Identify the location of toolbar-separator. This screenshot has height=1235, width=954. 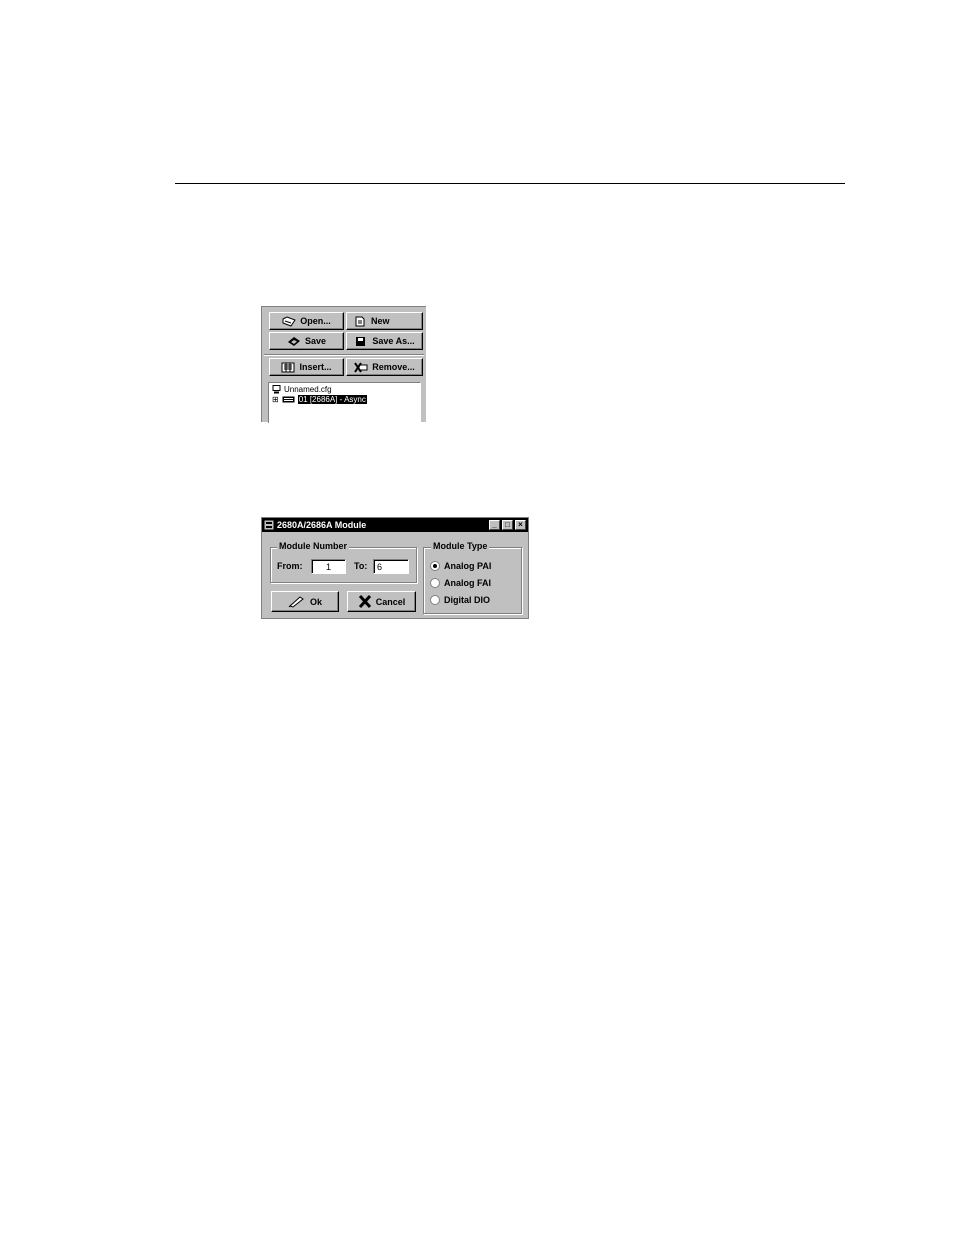
(344, 355).